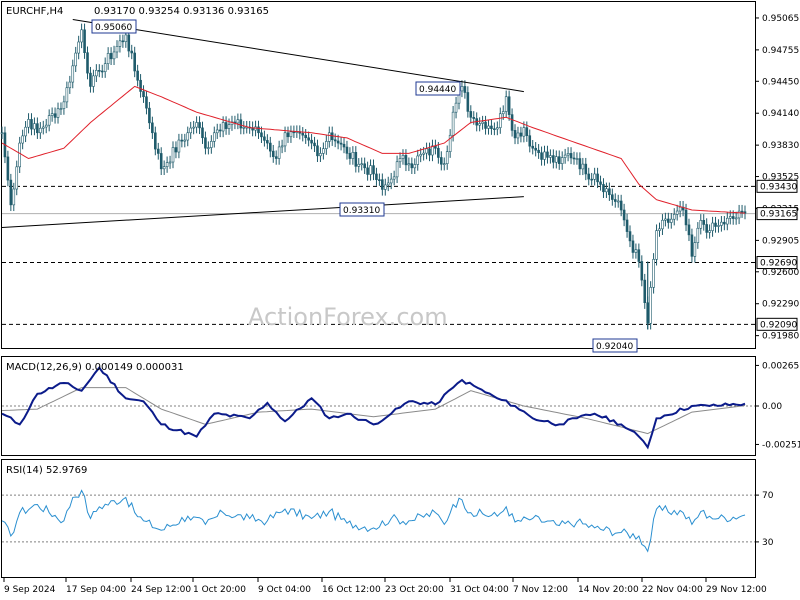  Describe the element at coordinates (781, 445) in the screenshot. I see `macd-y-tick-label: -0.002511` at that location.